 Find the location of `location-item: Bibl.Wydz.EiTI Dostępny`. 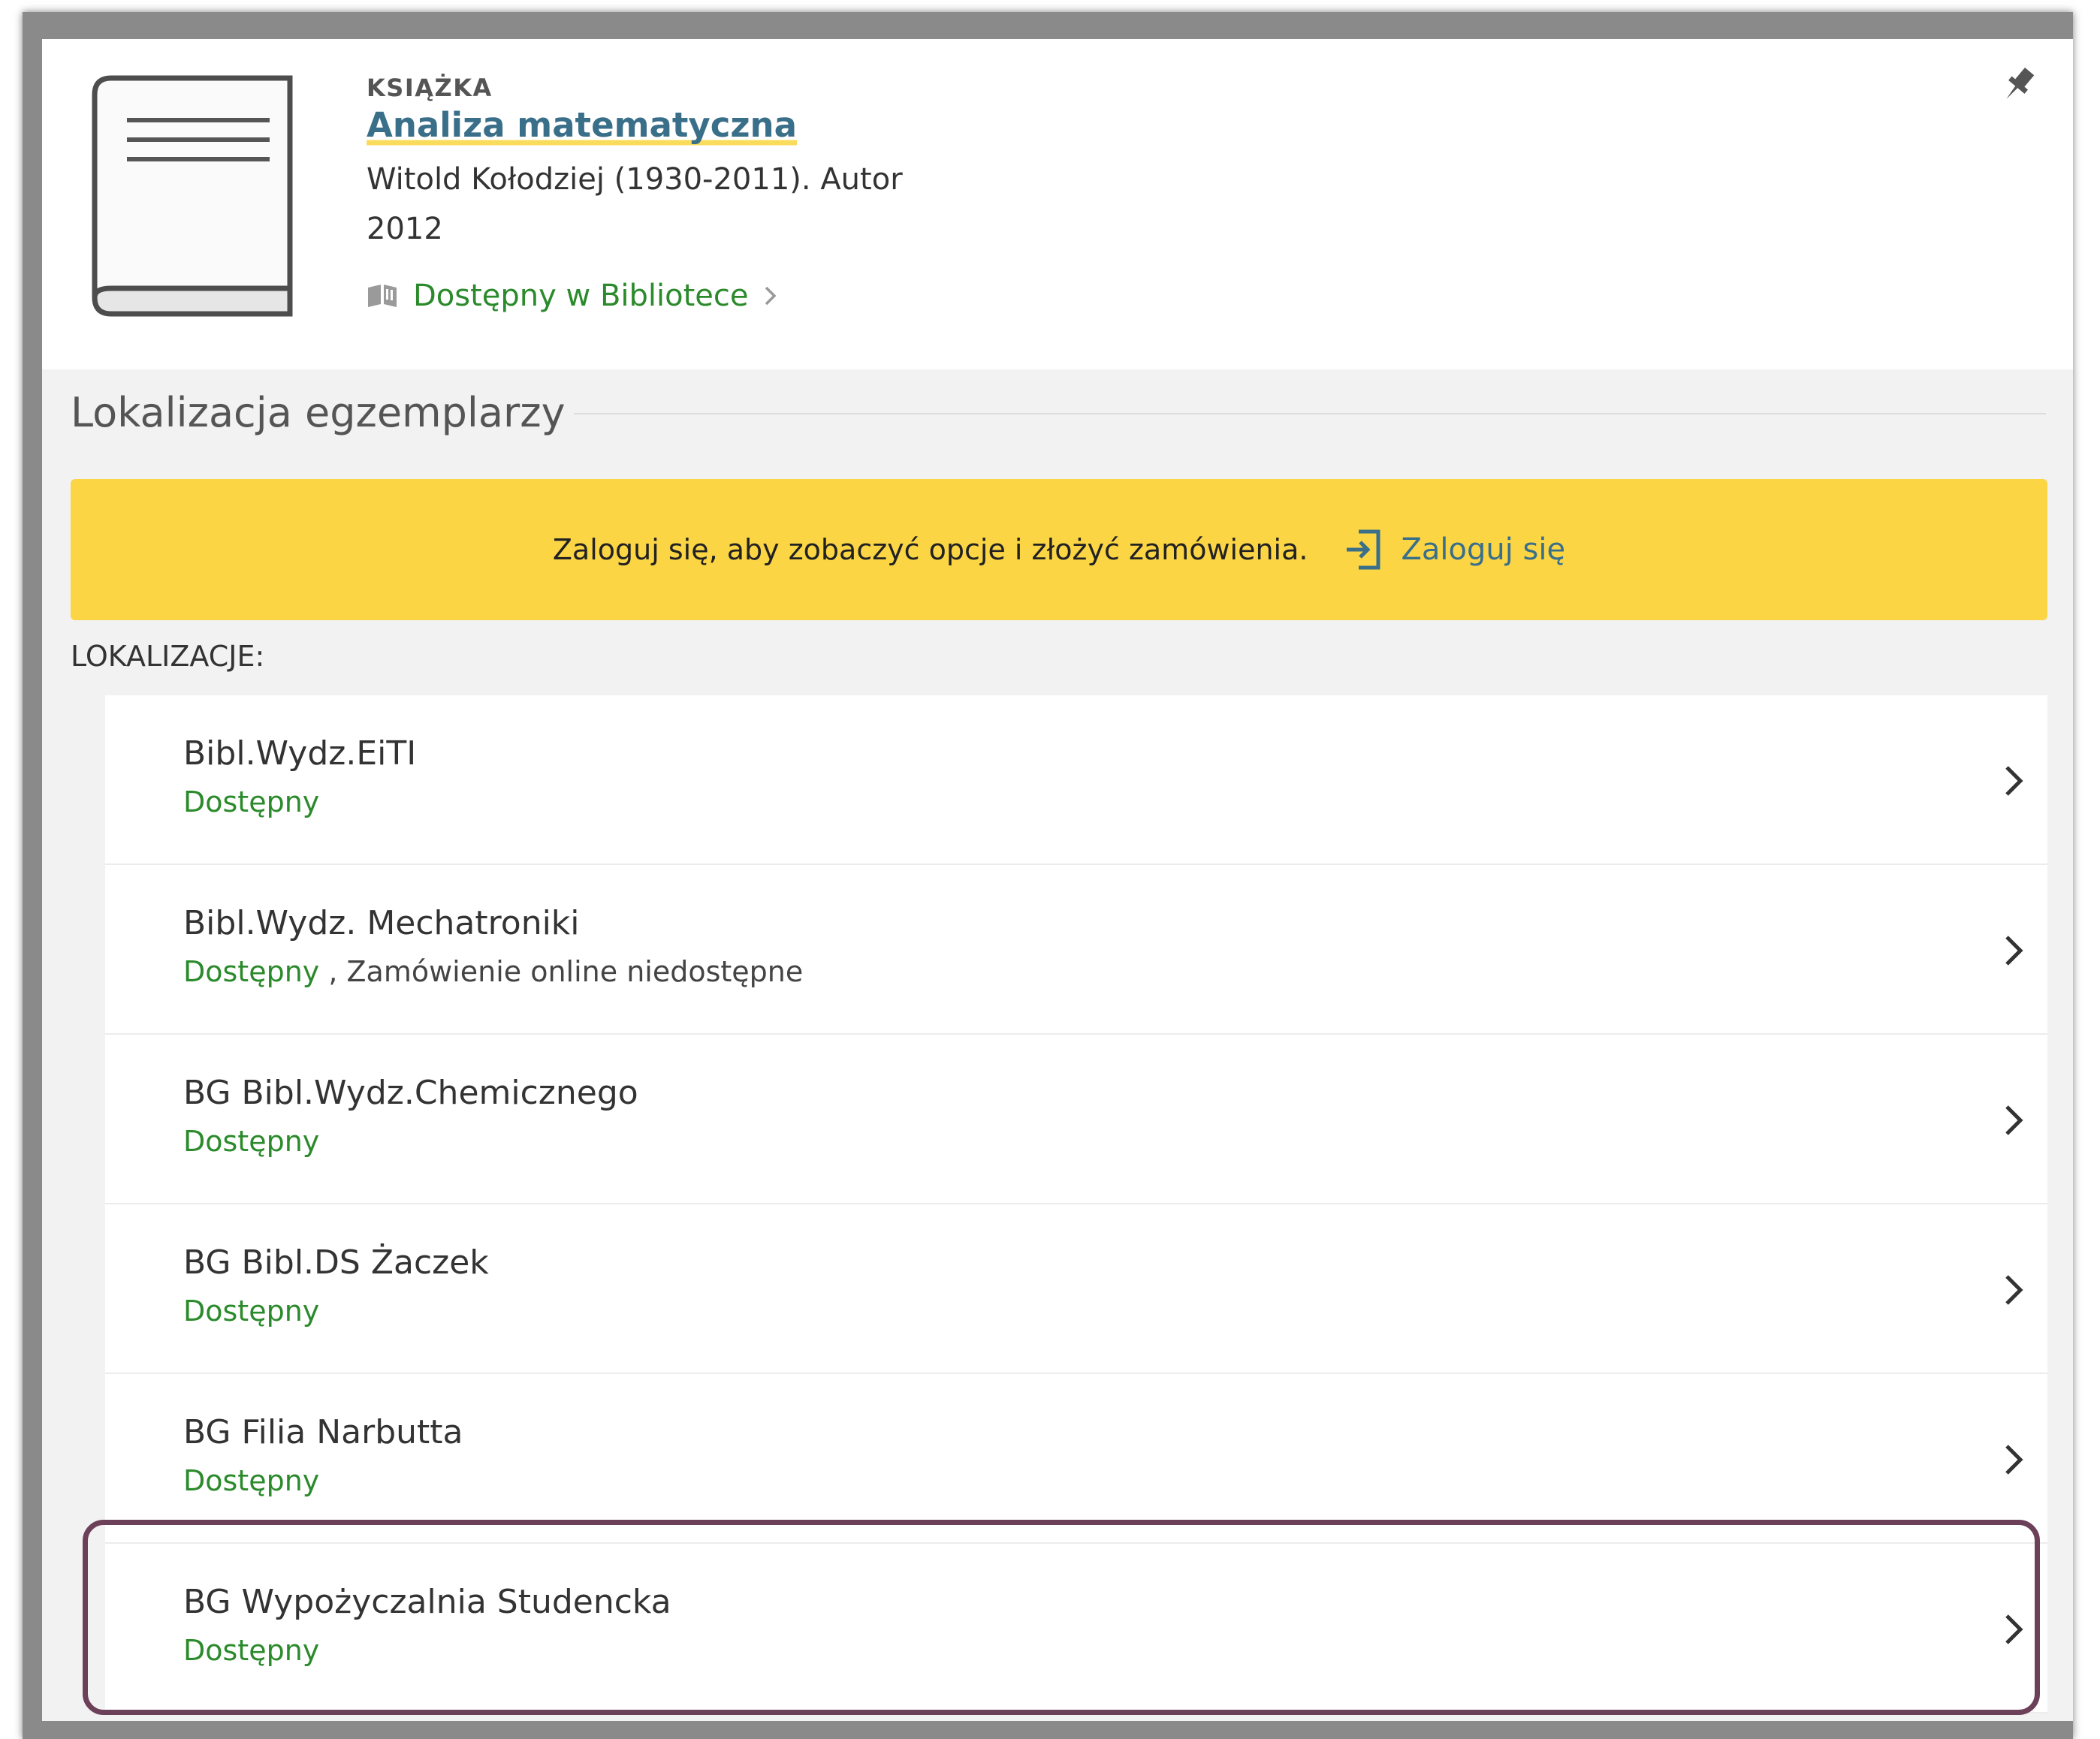

location-item: Bibl.Wydz.EiTI Dostępny is located at coordinates (1076, 780).